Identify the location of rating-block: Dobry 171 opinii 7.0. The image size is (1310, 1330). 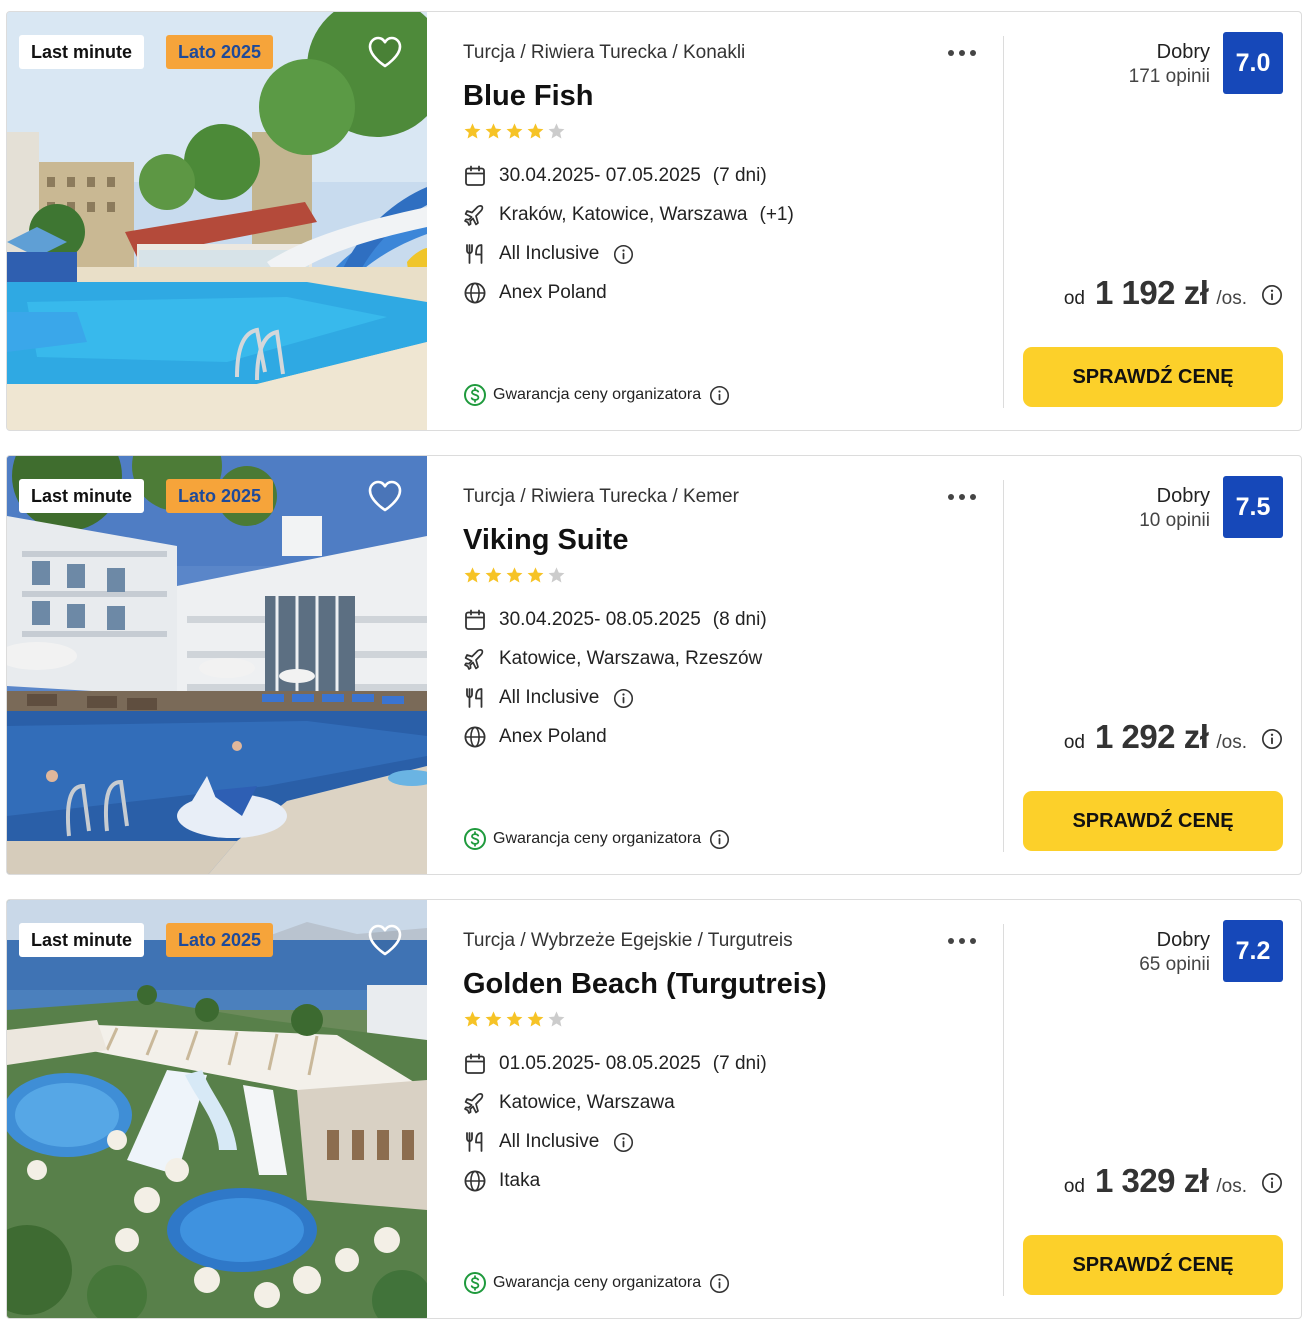
(1206, 63).